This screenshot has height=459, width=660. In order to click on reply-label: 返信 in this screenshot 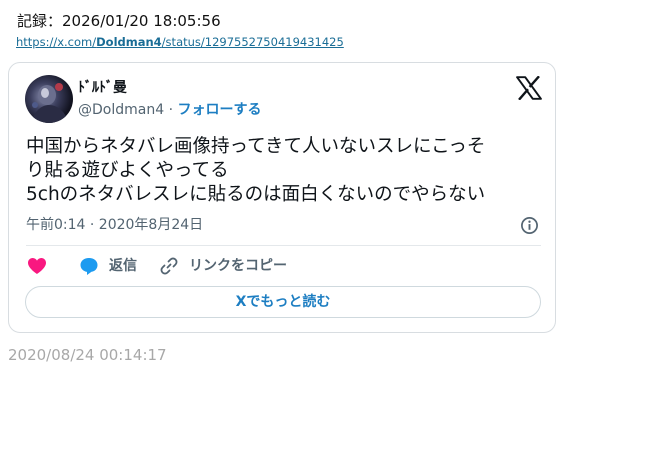, I will do `click(123, 266)`.